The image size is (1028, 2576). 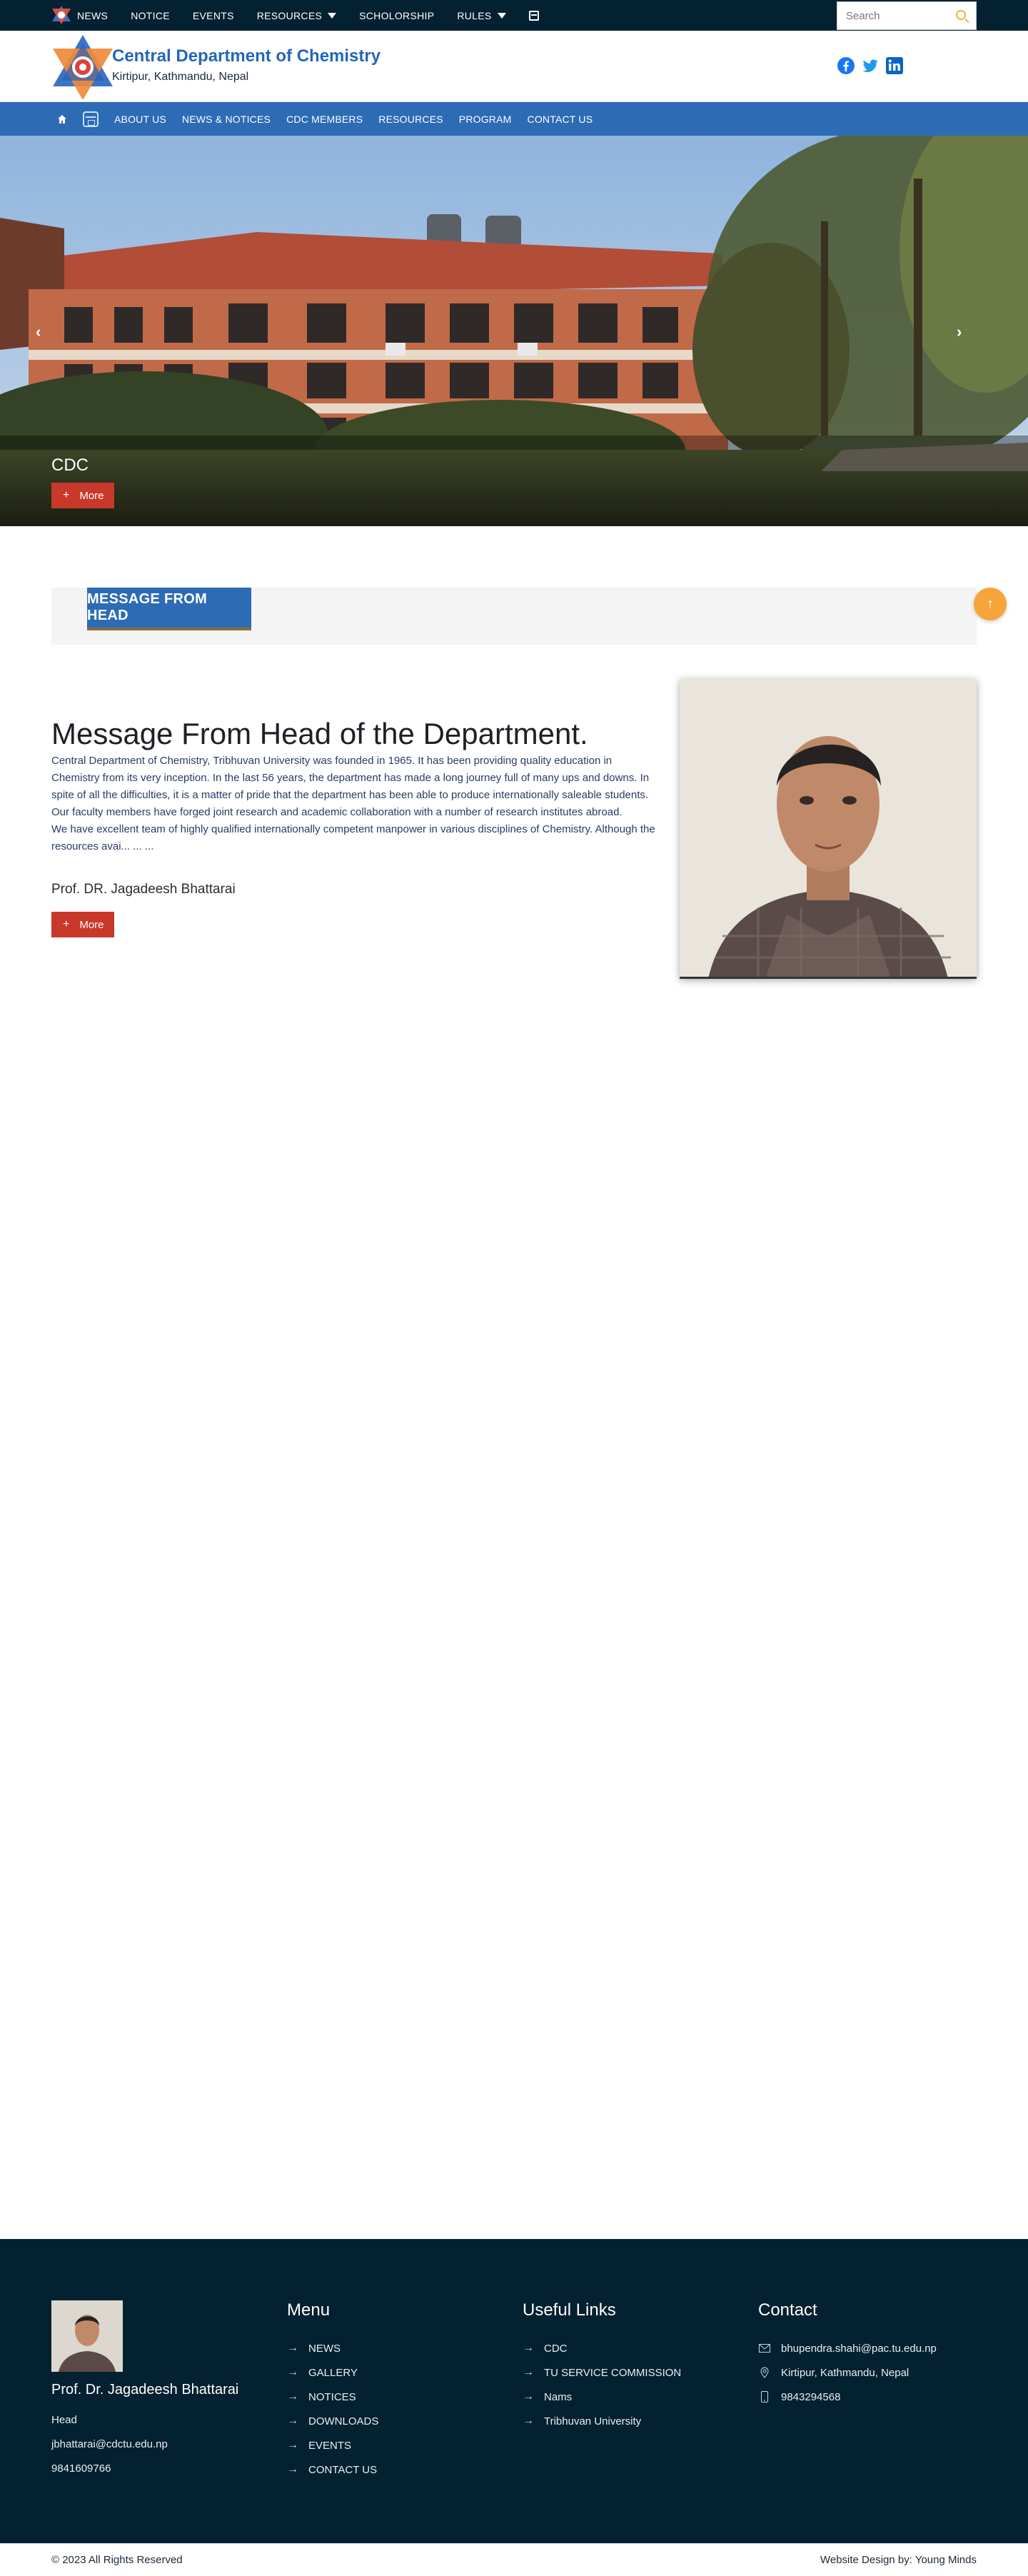 I want to click on nav-contact-us: CONTACT US, so click(x=560, y=119).